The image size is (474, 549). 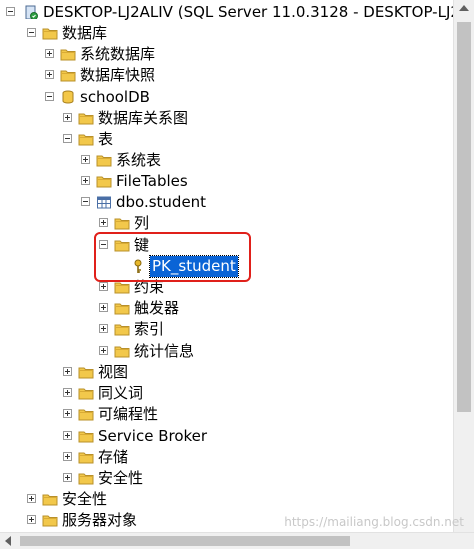 What do you see at coordinates (128, 414) in the screenshot?
I see `node-label: 可编程性` at bounding box center [128, 414].